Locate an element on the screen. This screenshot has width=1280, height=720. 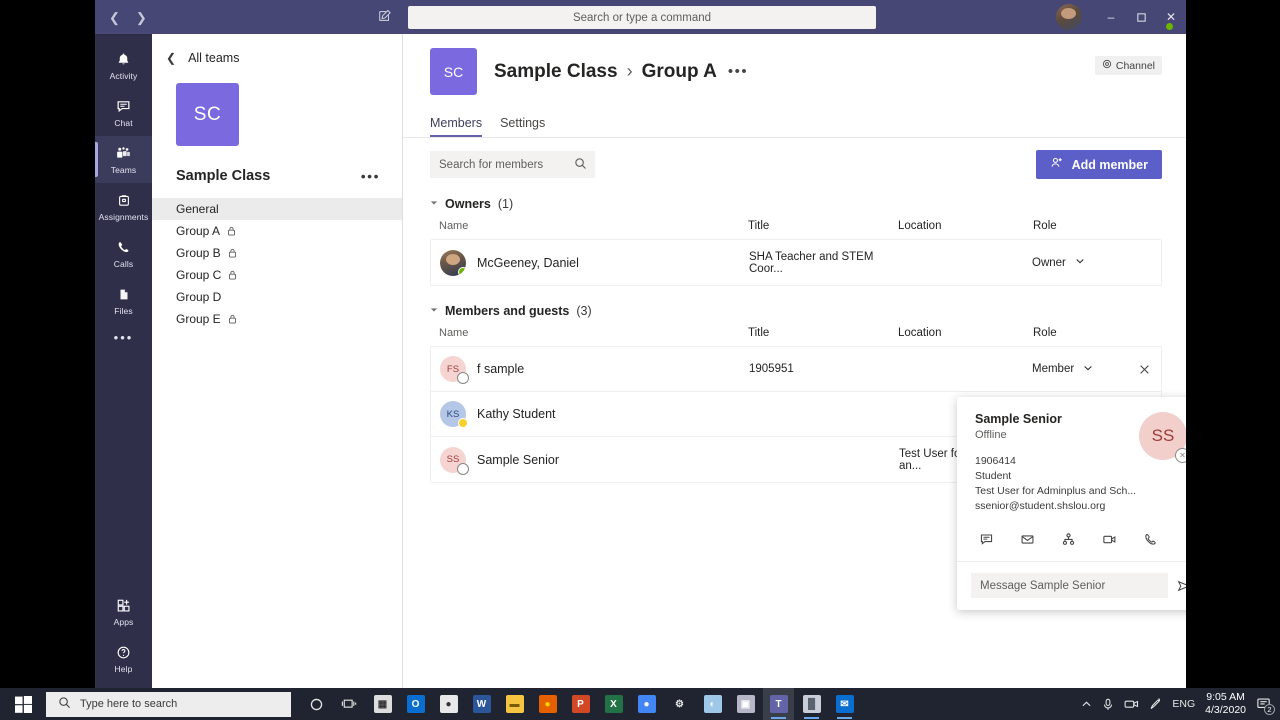
role-dropdown: Owner is located at coordinates (1079, 262).